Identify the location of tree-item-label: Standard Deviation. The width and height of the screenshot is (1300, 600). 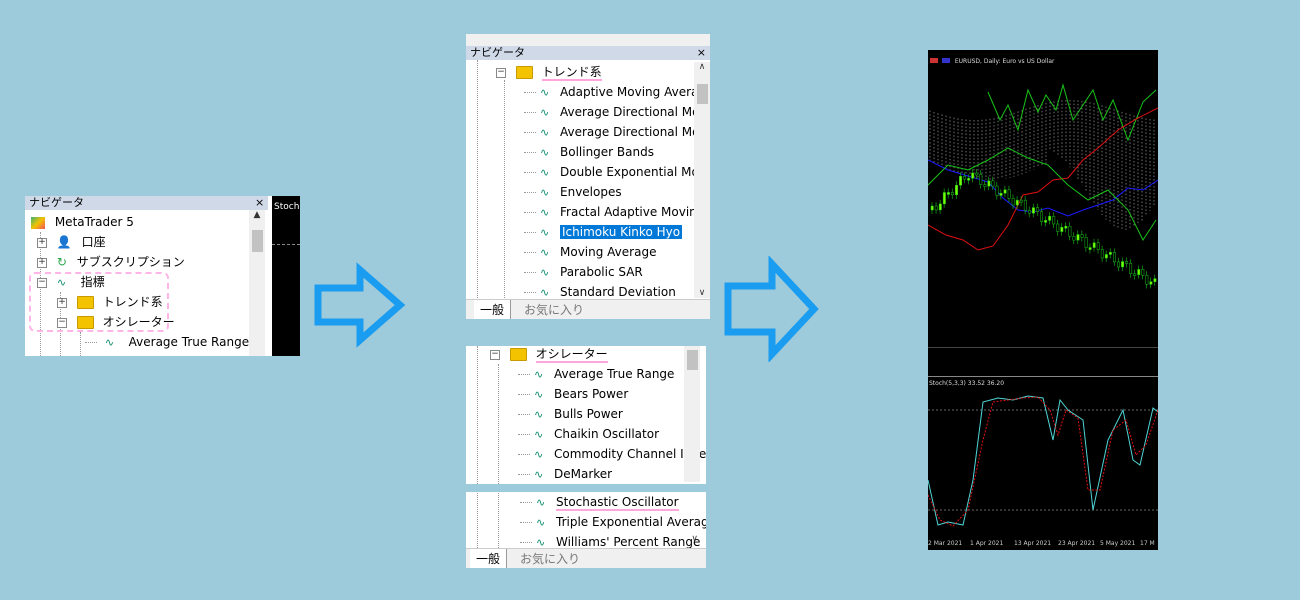
(618, 292).